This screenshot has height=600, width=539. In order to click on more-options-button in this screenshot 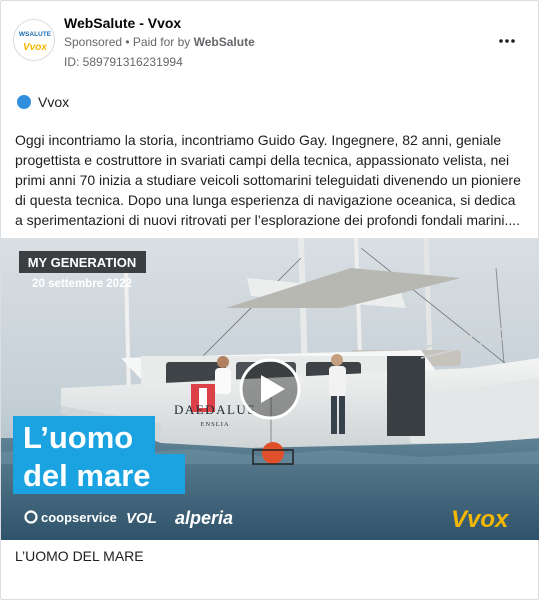, I will do `click(507, 41)`.